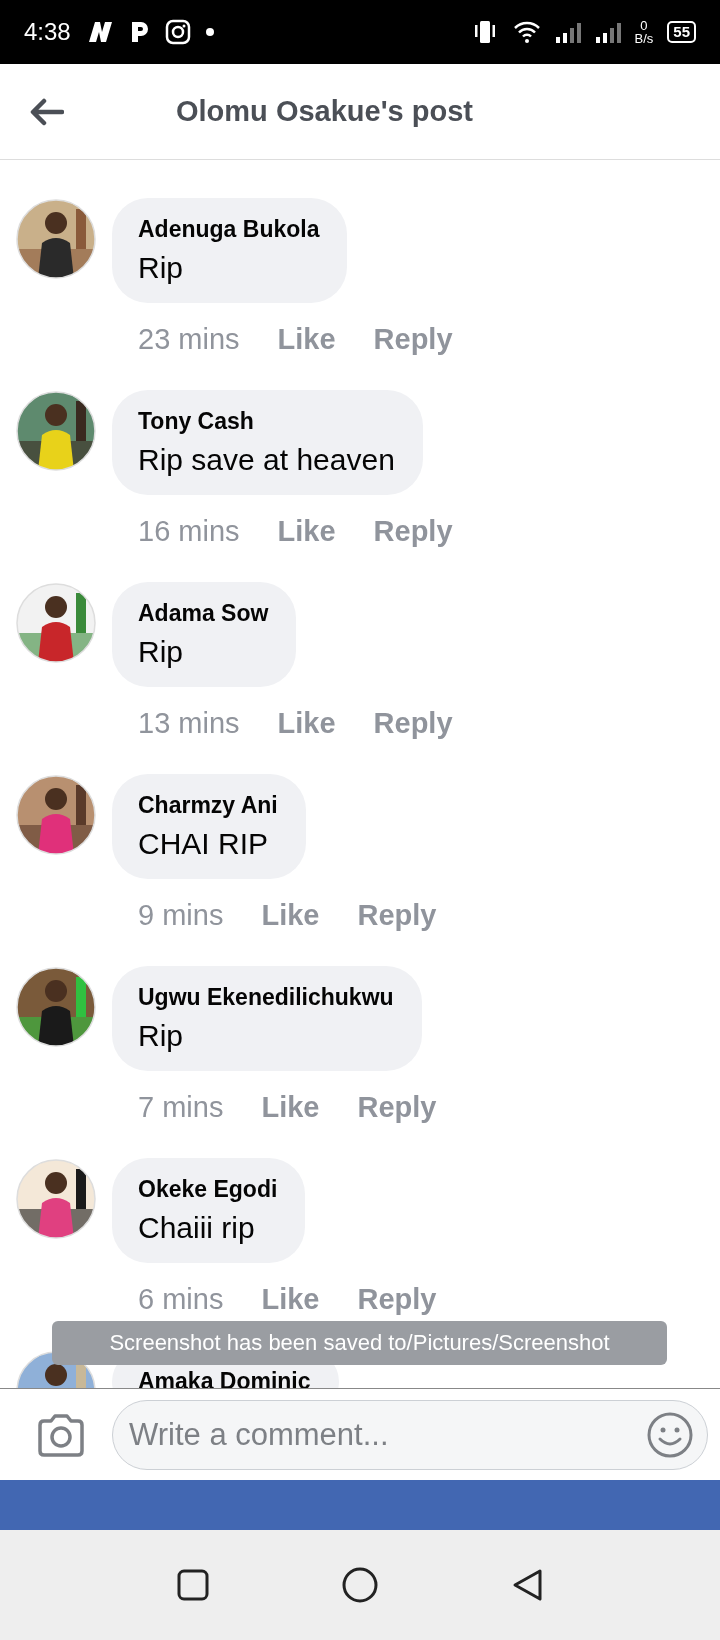 The height and width of the screenshot is (1640, 720). What do you see at coordinates (360, 1585) in the screenshot?
I see `home-icon` at bounding box center [360, 1585].